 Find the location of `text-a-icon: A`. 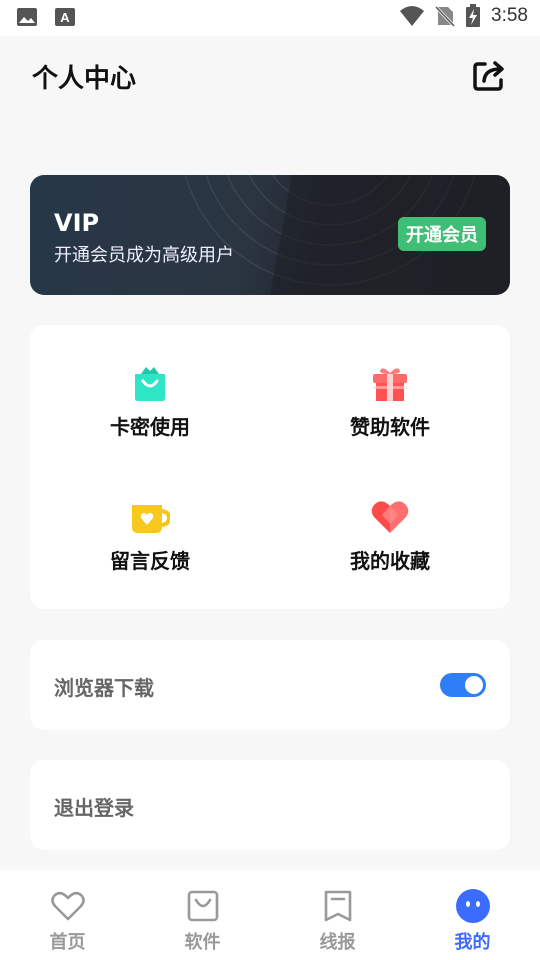

text-a-icon: A is located at coordinates (65, 17).